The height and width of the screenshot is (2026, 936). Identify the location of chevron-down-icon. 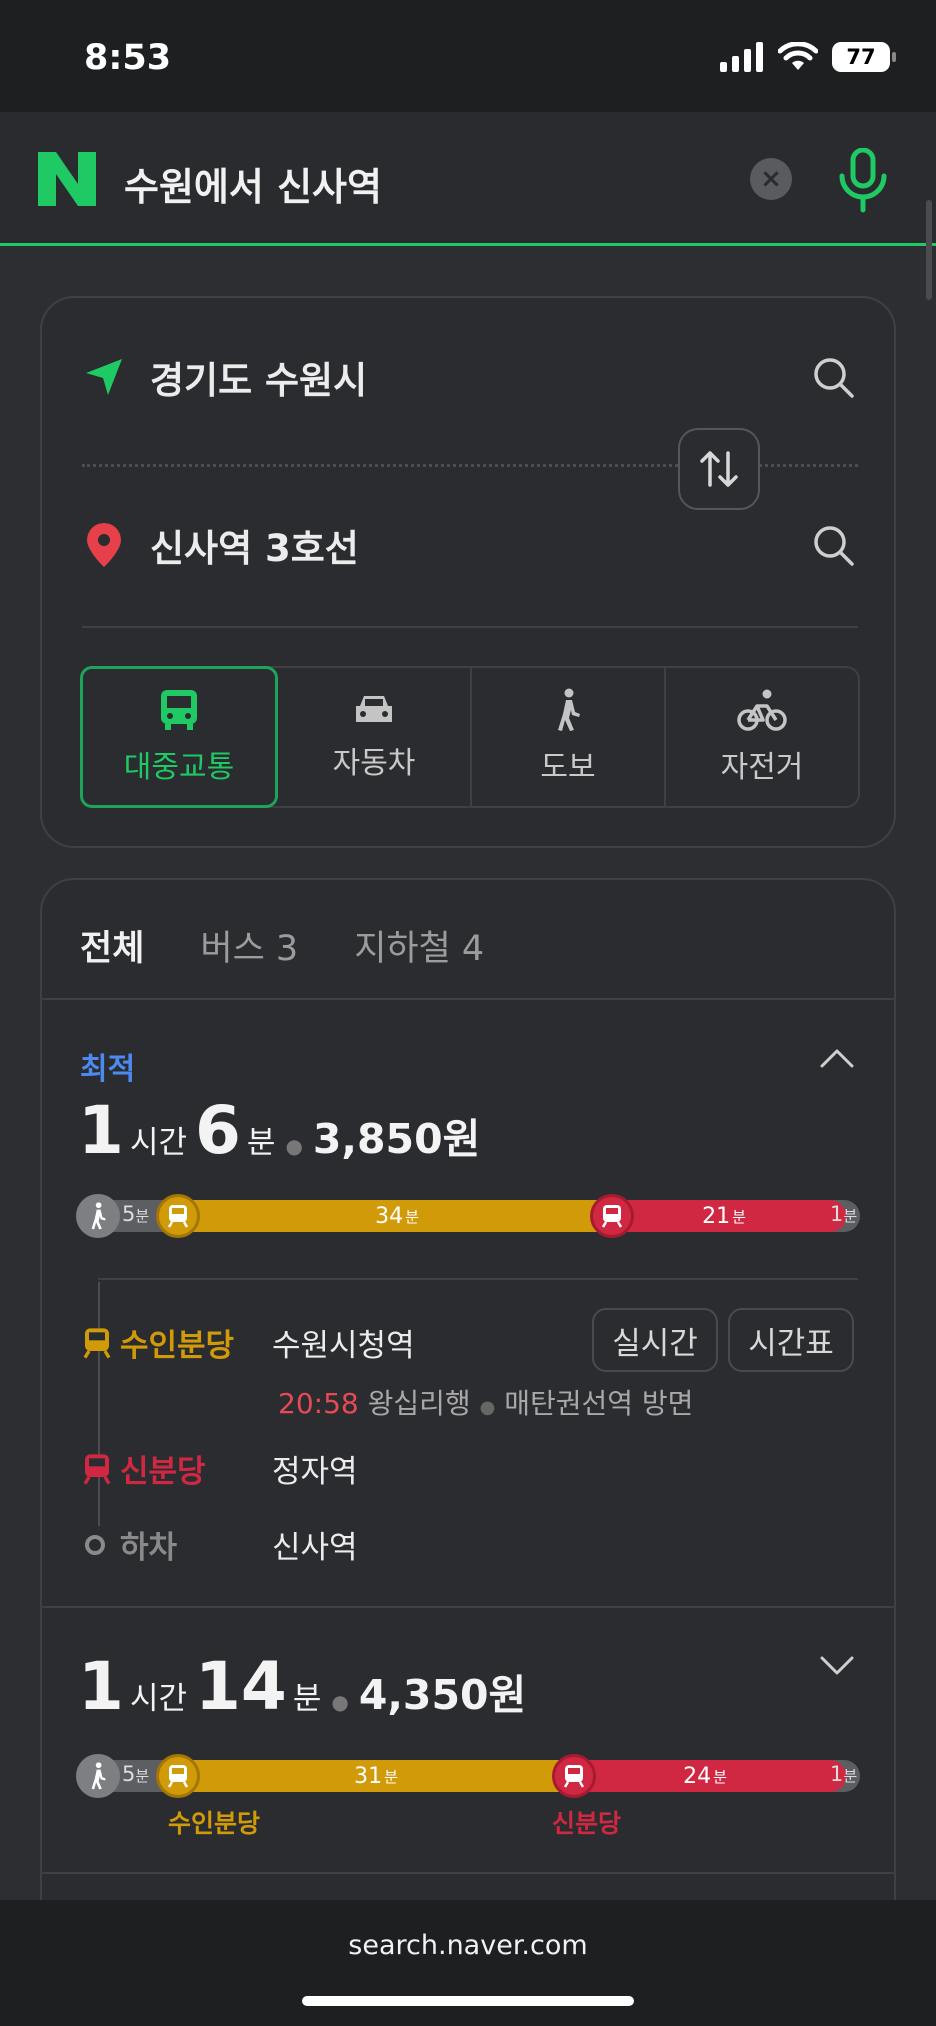
(837, 1666).